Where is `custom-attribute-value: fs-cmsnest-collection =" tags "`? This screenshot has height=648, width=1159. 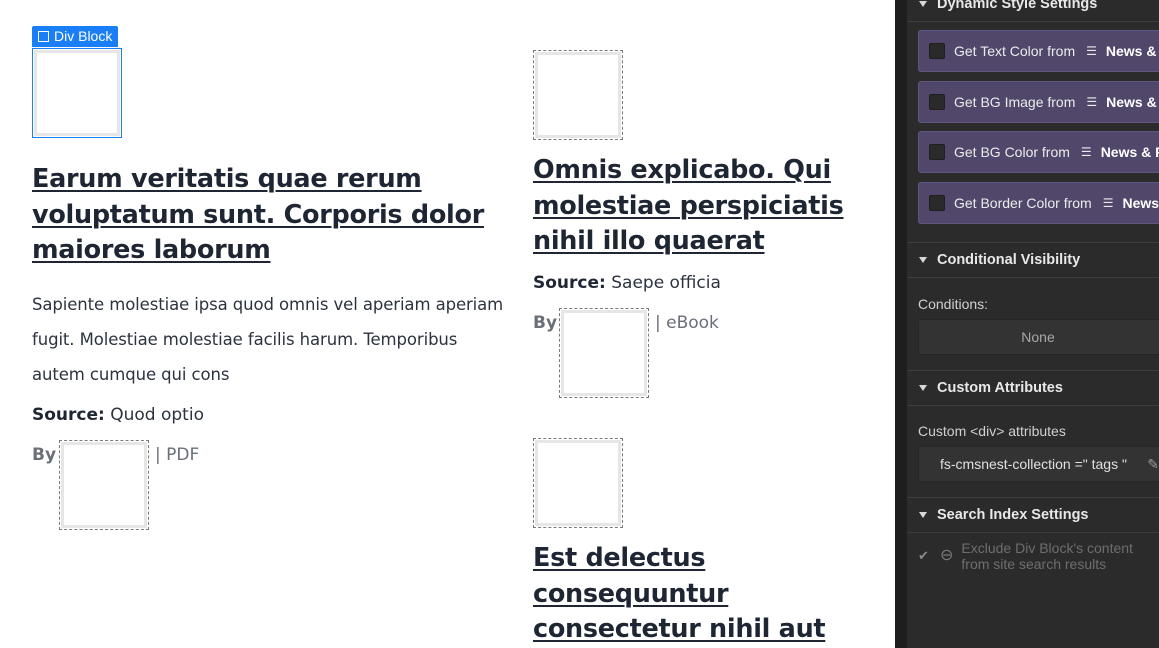
custom-attribute-value: fs-cmsnest-collection =" tags " is located at coordinates (1033, 464).